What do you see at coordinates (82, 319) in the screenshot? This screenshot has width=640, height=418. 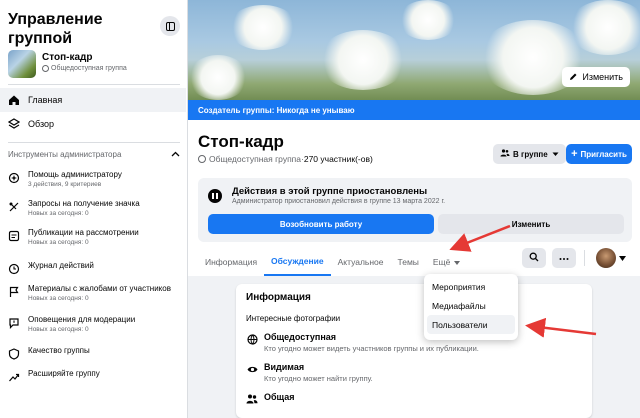 I see `tool-label: Оповещения для модерации` at bounding box center [82, 319].